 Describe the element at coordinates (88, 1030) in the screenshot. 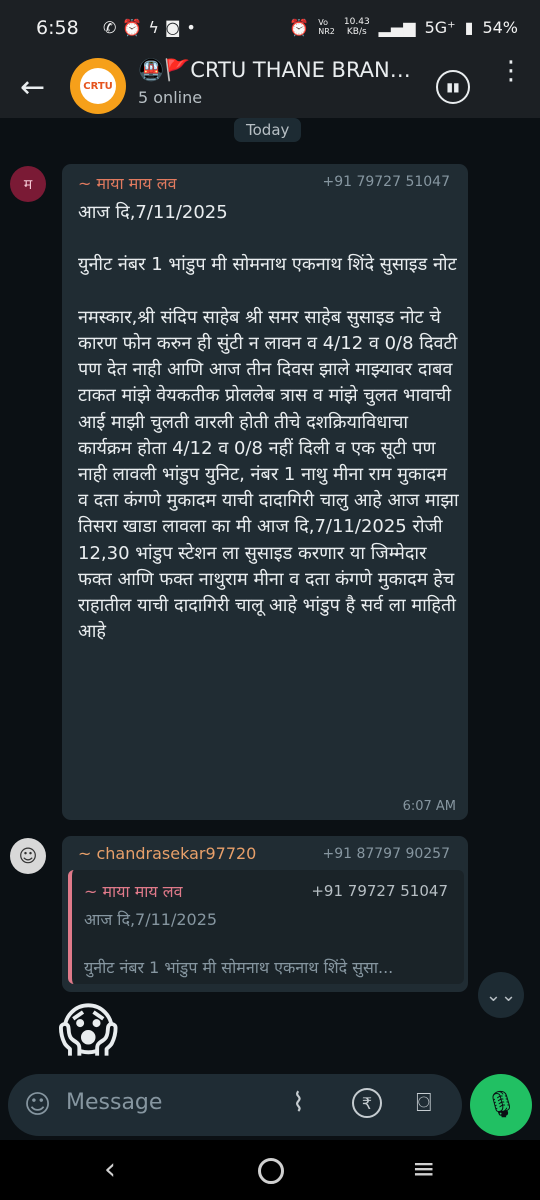

I see `reaction-emoji: 😱` at that location.